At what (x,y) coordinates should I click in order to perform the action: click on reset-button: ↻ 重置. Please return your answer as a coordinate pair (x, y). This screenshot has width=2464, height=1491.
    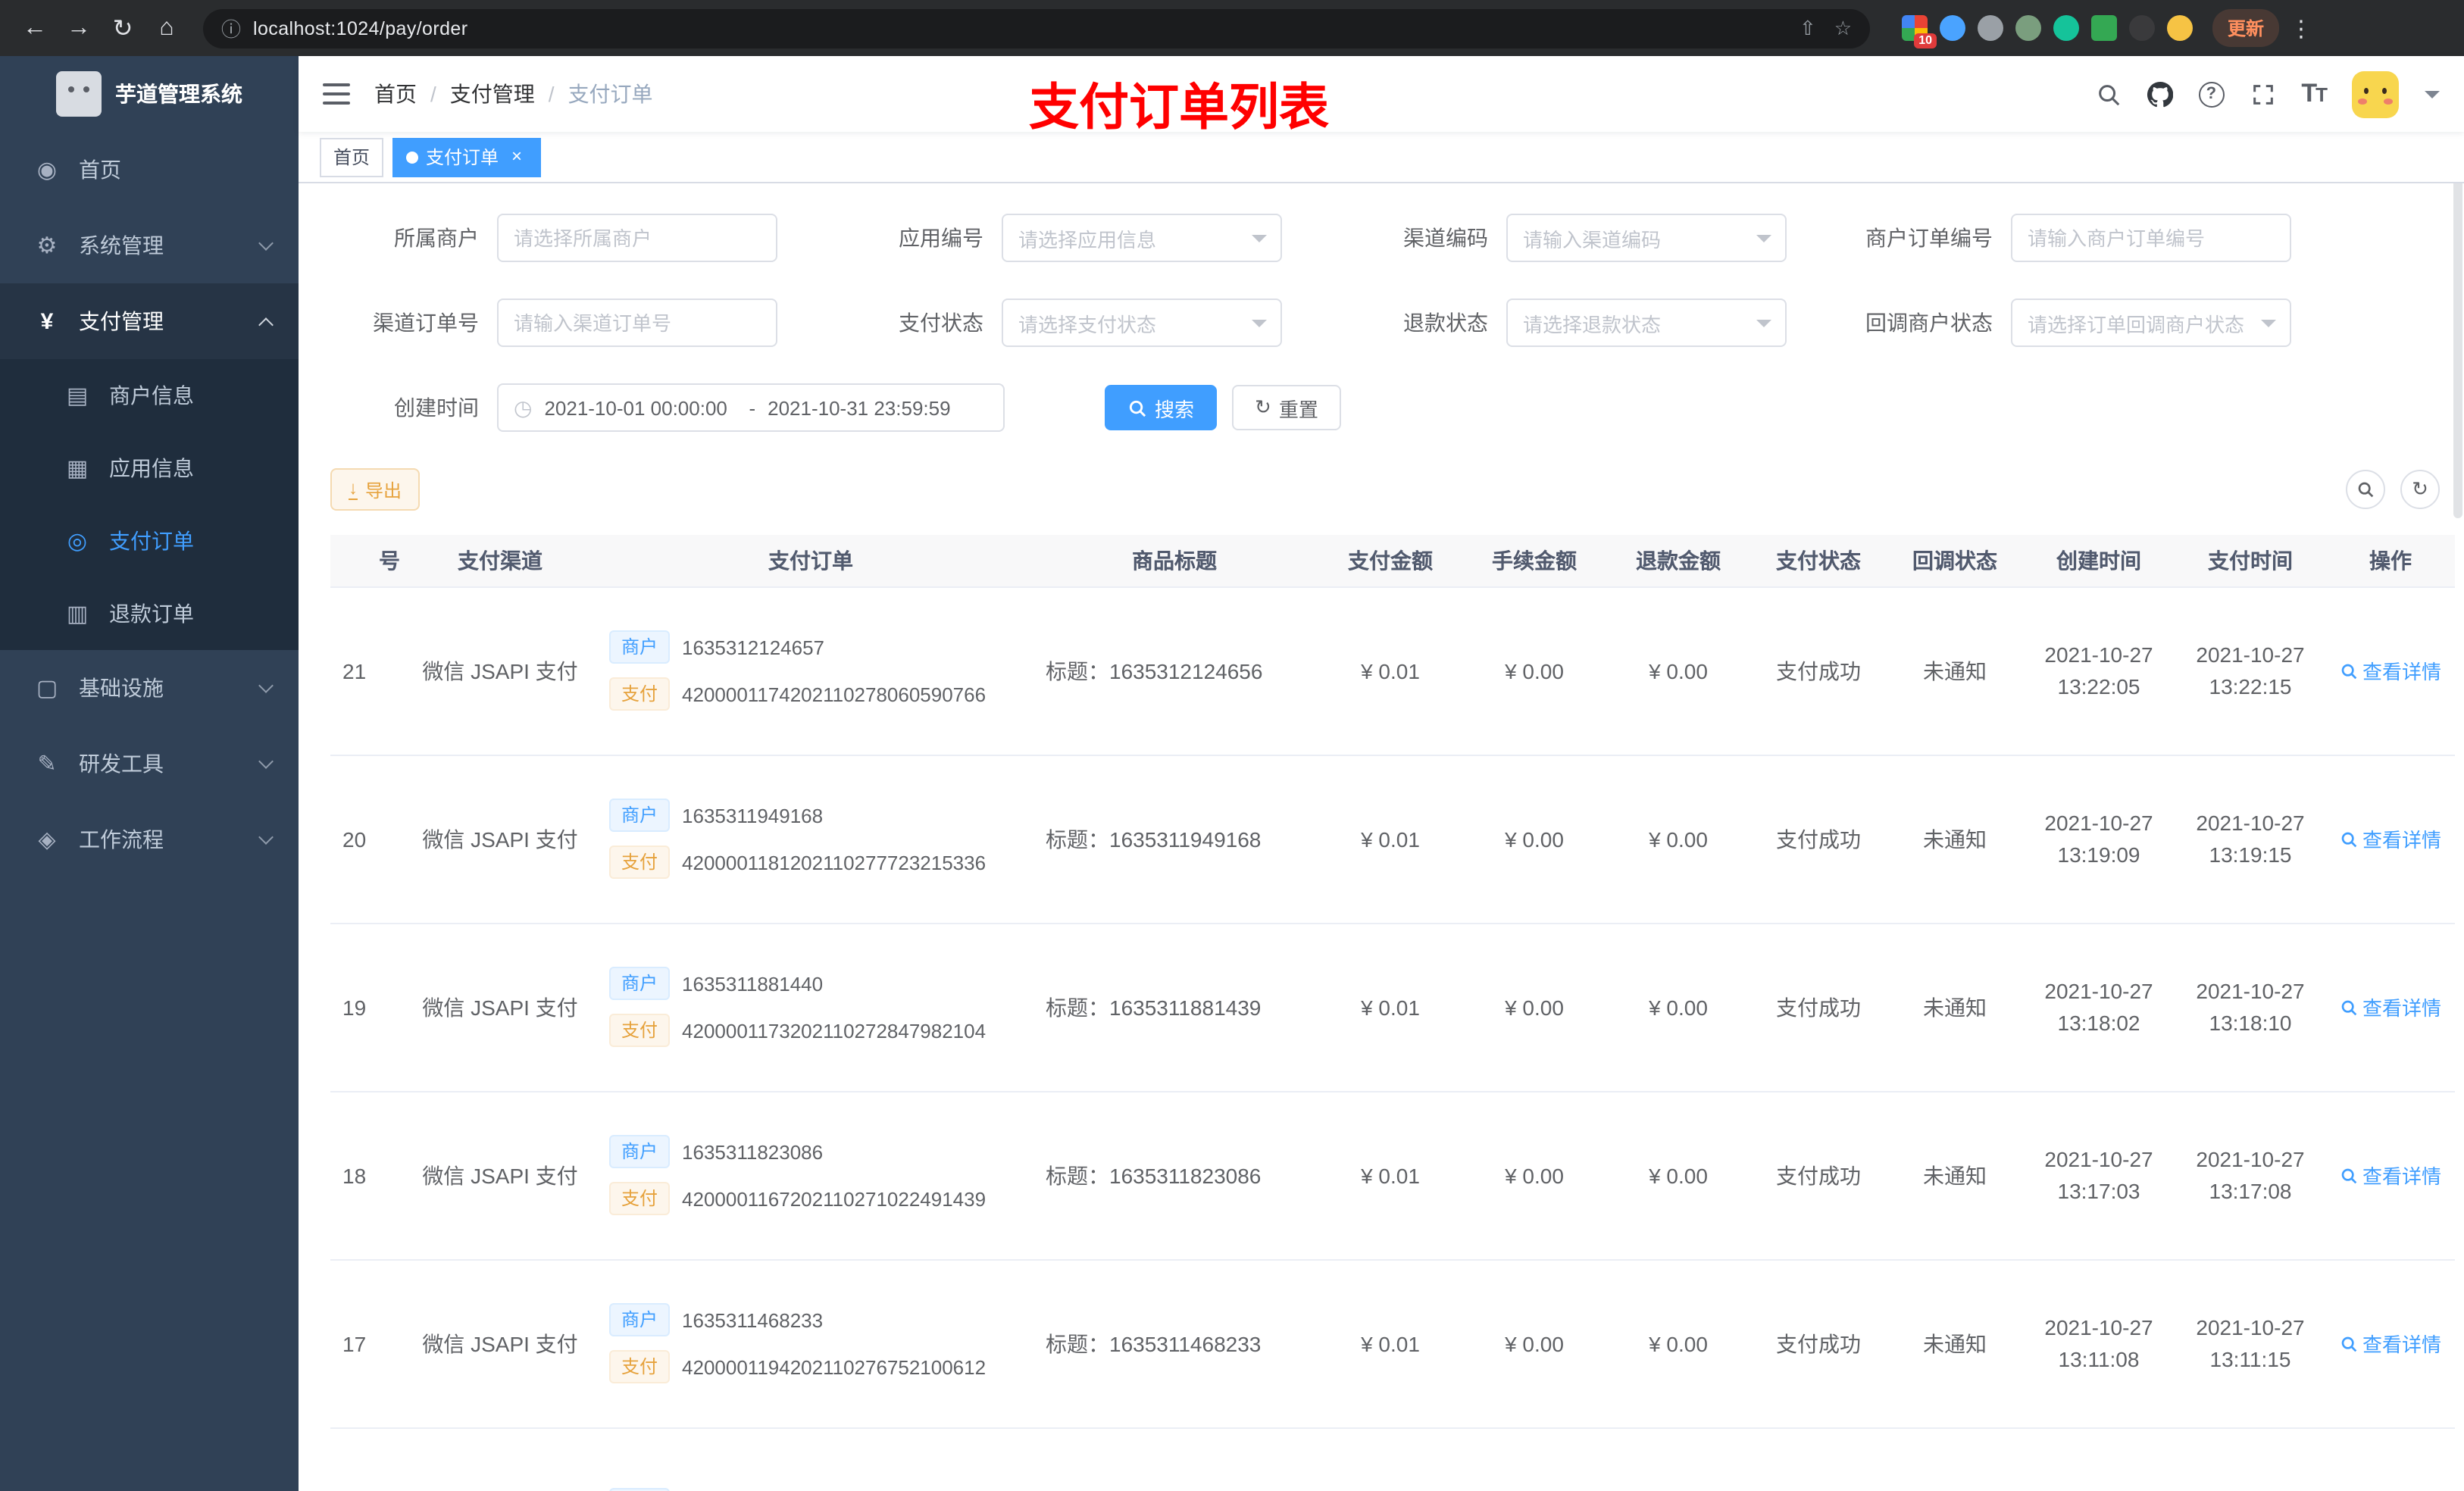
    Looking at the image, I should click on (1286, 407).